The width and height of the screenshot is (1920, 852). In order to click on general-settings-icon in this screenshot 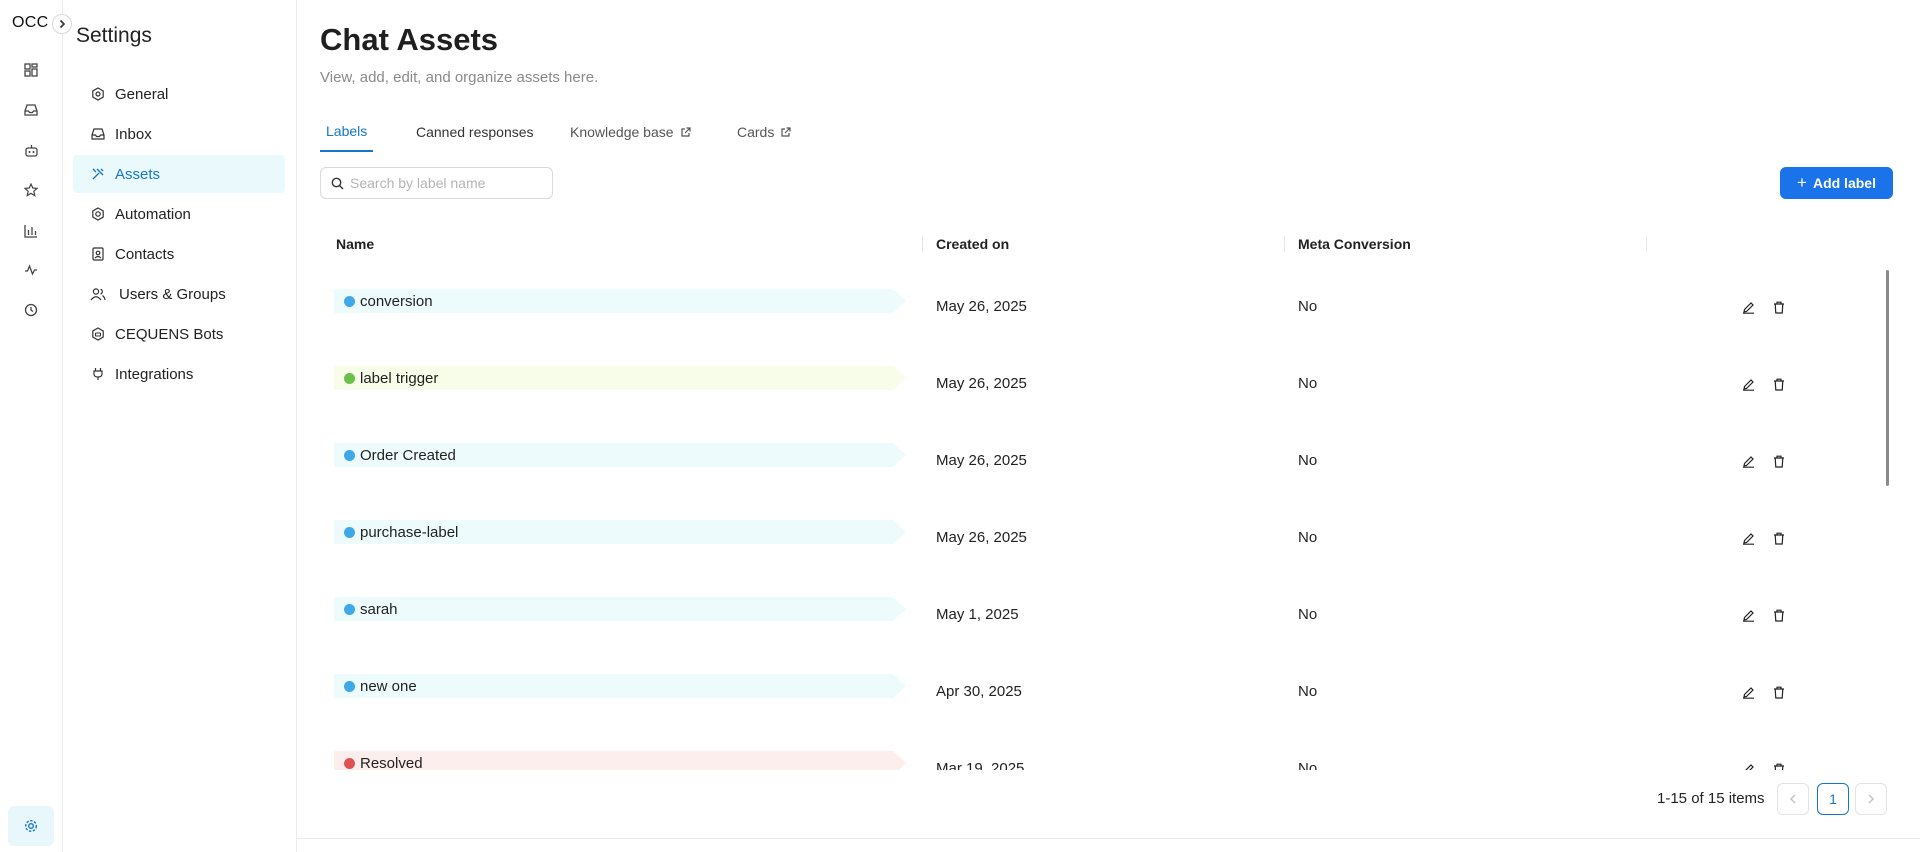, I will do `click(98, 94)`.